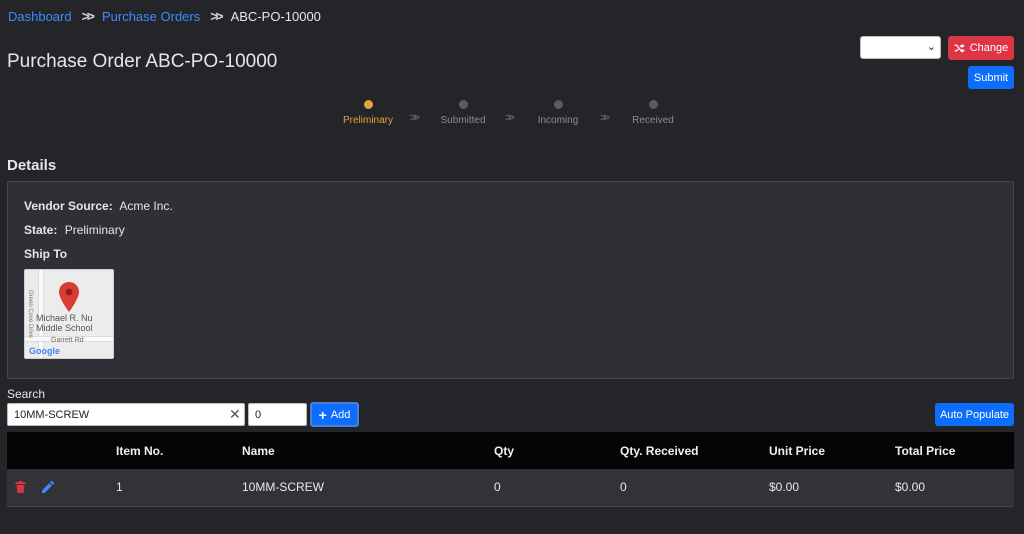  What do you see at coordinates (61, 450) in the screenshot?
I see `column-header-actions` at bounding box center [61, 450].